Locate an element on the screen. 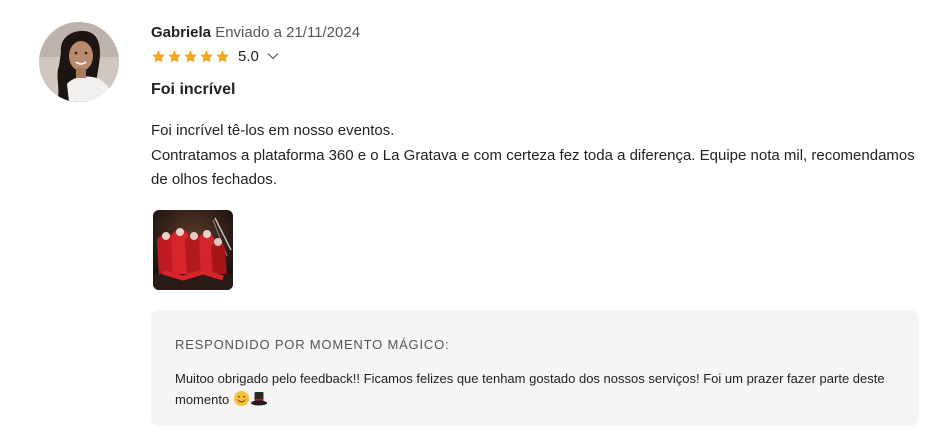 The height and width of the screenshot is (441, 946). review-meta: Gabriela Enviado a 21/11/2024 is located at coordinates (536, 33).